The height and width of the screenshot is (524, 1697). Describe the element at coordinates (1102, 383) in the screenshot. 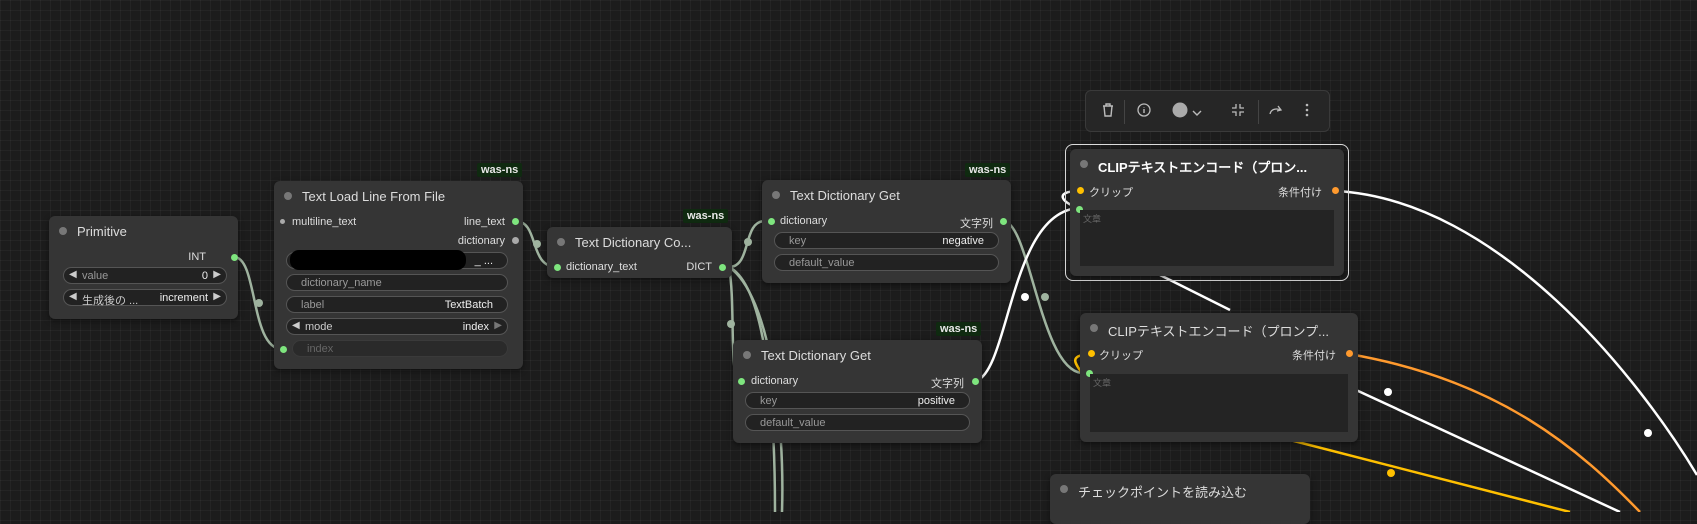

I see `text-placeholder: 文章` at that location.